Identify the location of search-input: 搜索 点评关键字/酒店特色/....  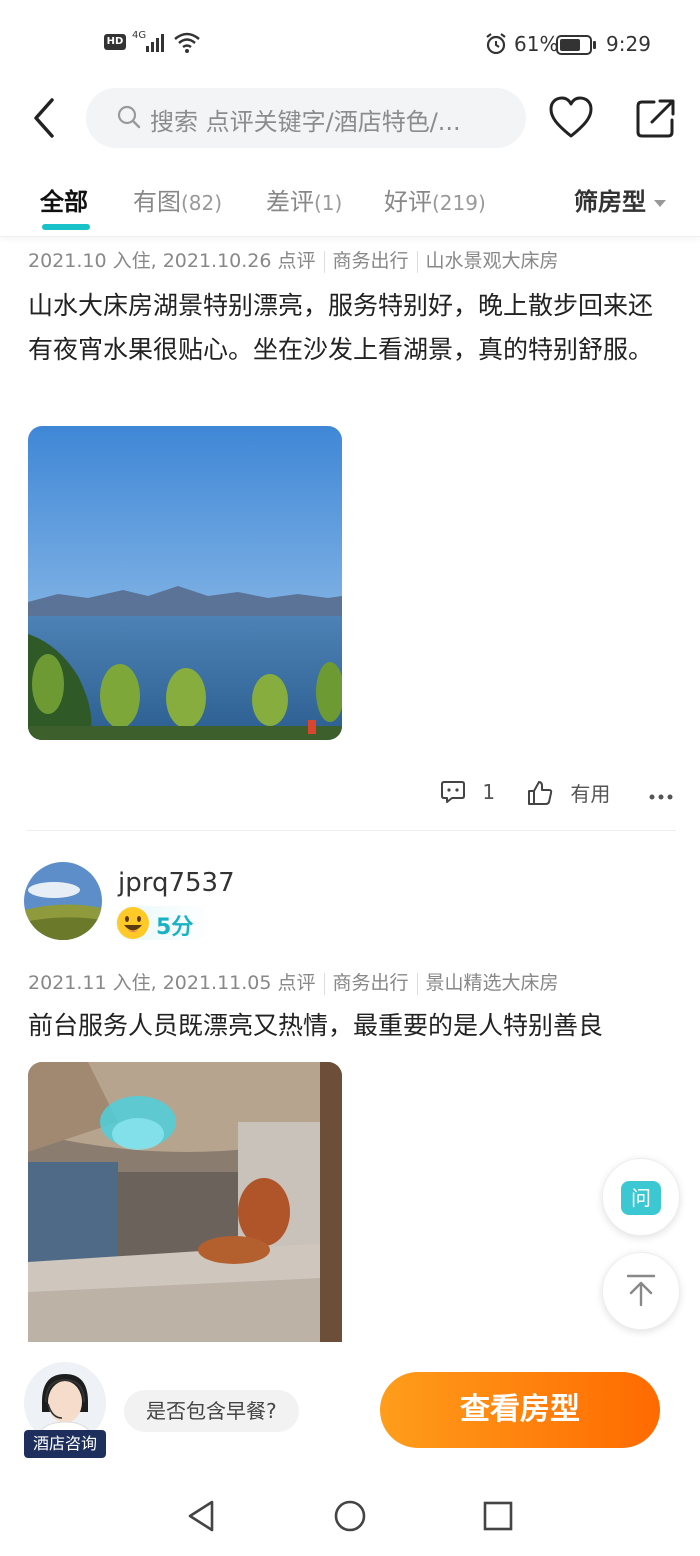
(306, 118).